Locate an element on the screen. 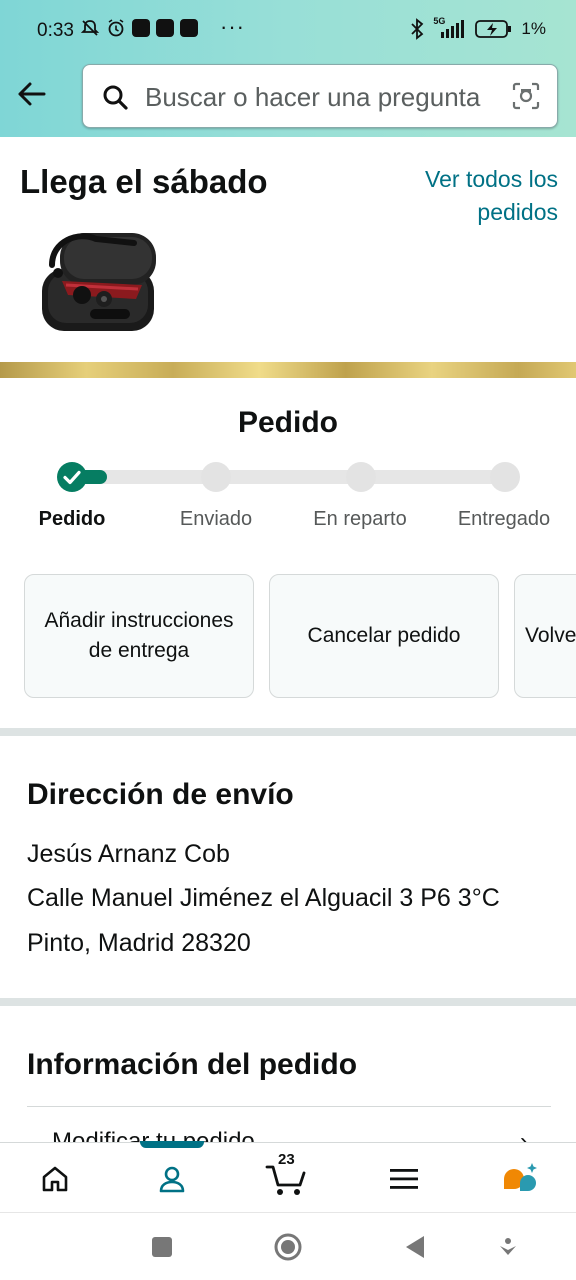 The image size is (576, 1280). progress-track is located at coordinates (288, 477).